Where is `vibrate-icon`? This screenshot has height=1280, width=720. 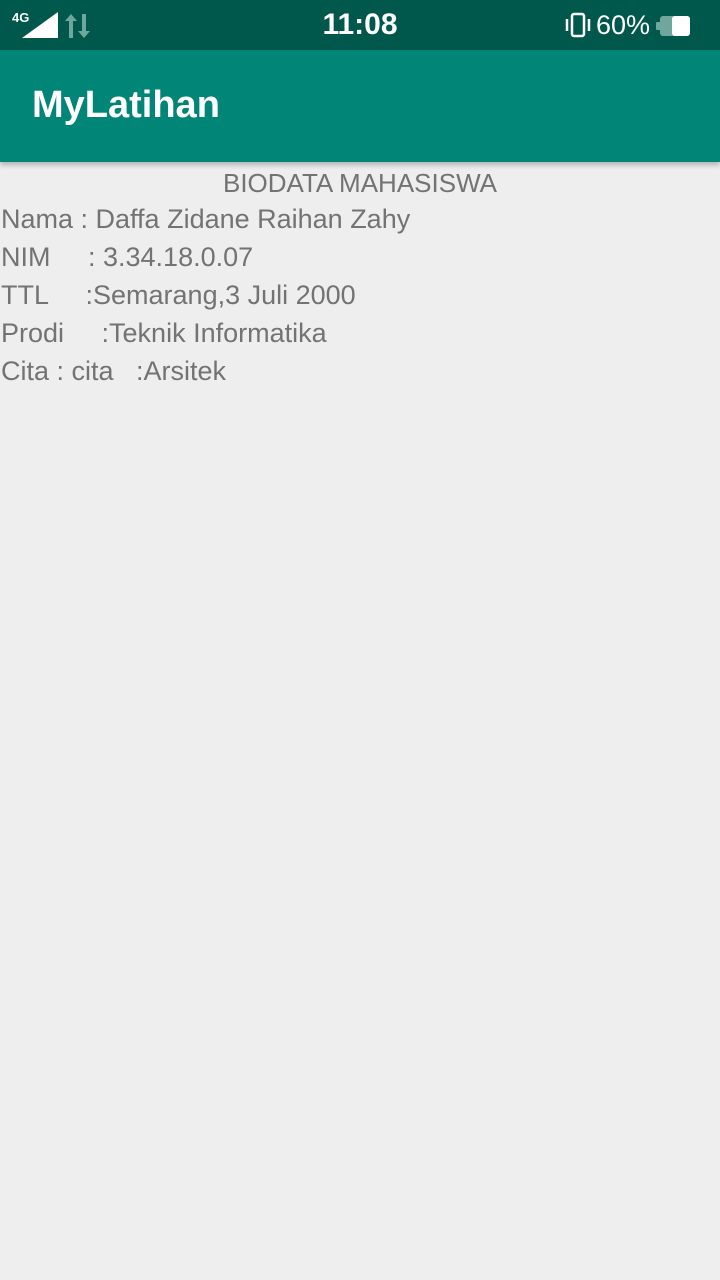 vibrate-icon is located at coordinates (578, 25).